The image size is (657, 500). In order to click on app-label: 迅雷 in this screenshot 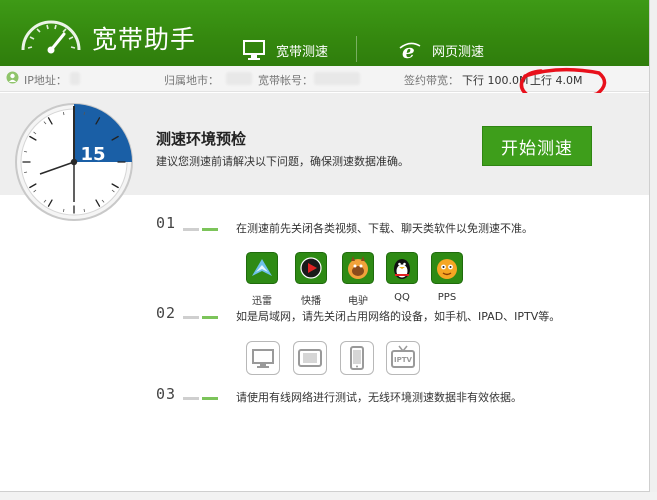, I will do `click(262, 301)`.